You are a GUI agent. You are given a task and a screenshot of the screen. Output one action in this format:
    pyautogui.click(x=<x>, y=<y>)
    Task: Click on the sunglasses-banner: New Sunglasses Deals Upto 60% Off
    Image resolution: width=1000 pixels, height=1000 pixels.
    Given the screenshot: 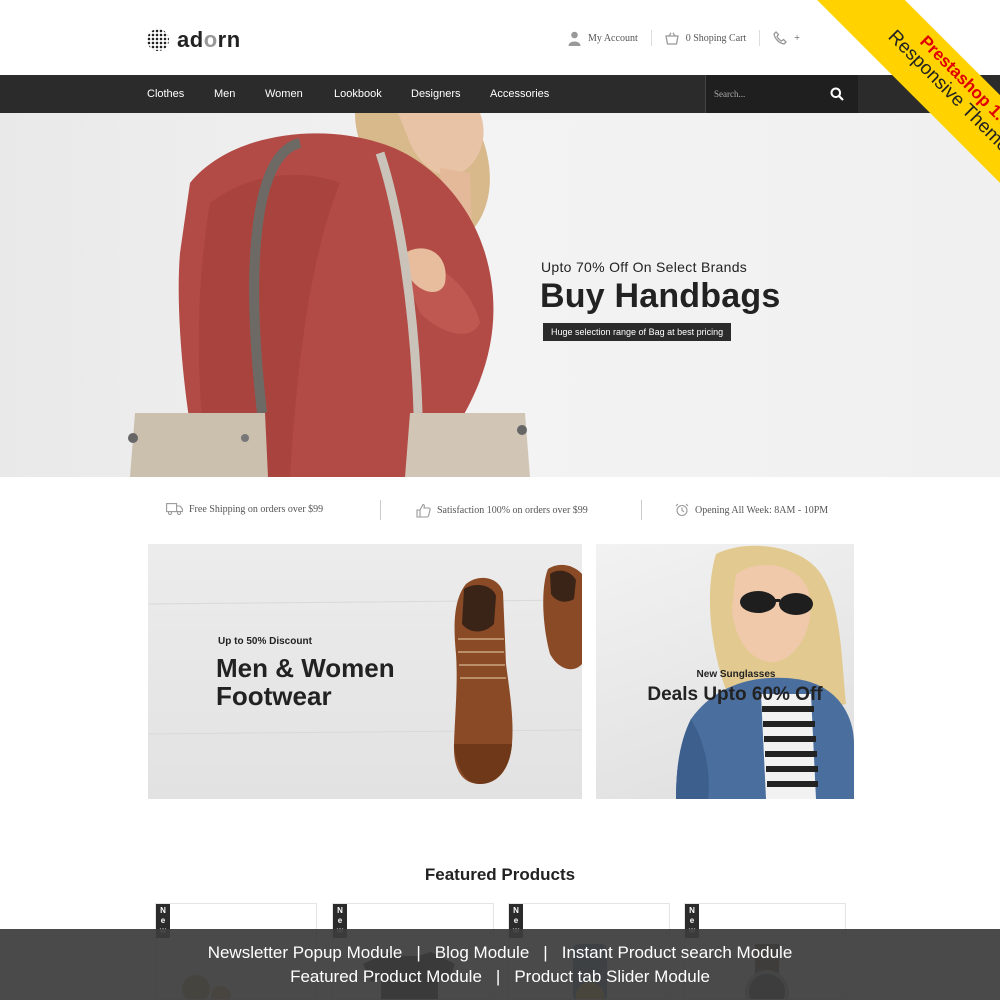 What is the action you would take?
    pyautogui.click(x=725, y=671)
    